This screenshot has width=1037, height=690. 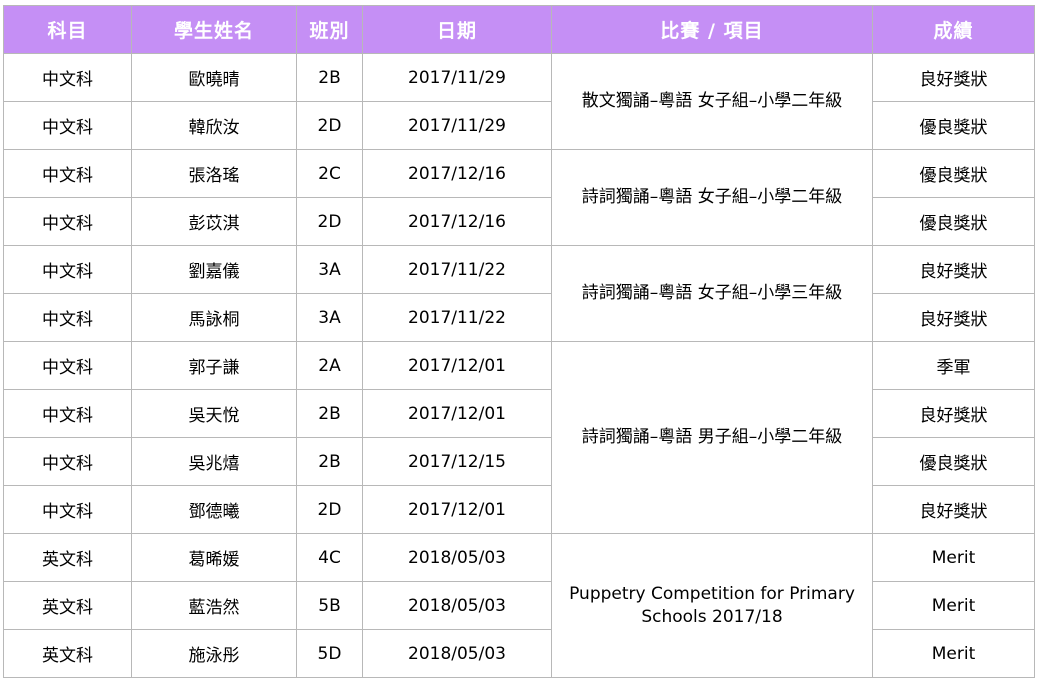 I want to click on cell-class: 5B, so click(x=329, y=605).